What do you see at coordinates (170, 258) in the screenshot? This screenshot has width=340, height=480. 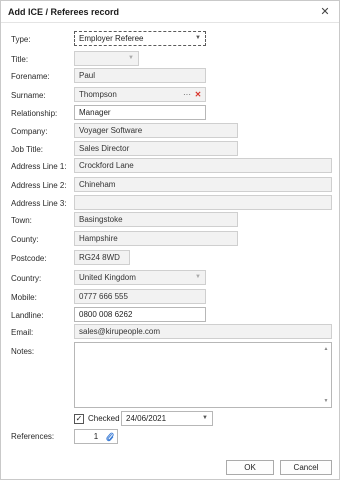 I see `postcode-row: Postcode: RG24 8WD` at bounding box center [170, 258].